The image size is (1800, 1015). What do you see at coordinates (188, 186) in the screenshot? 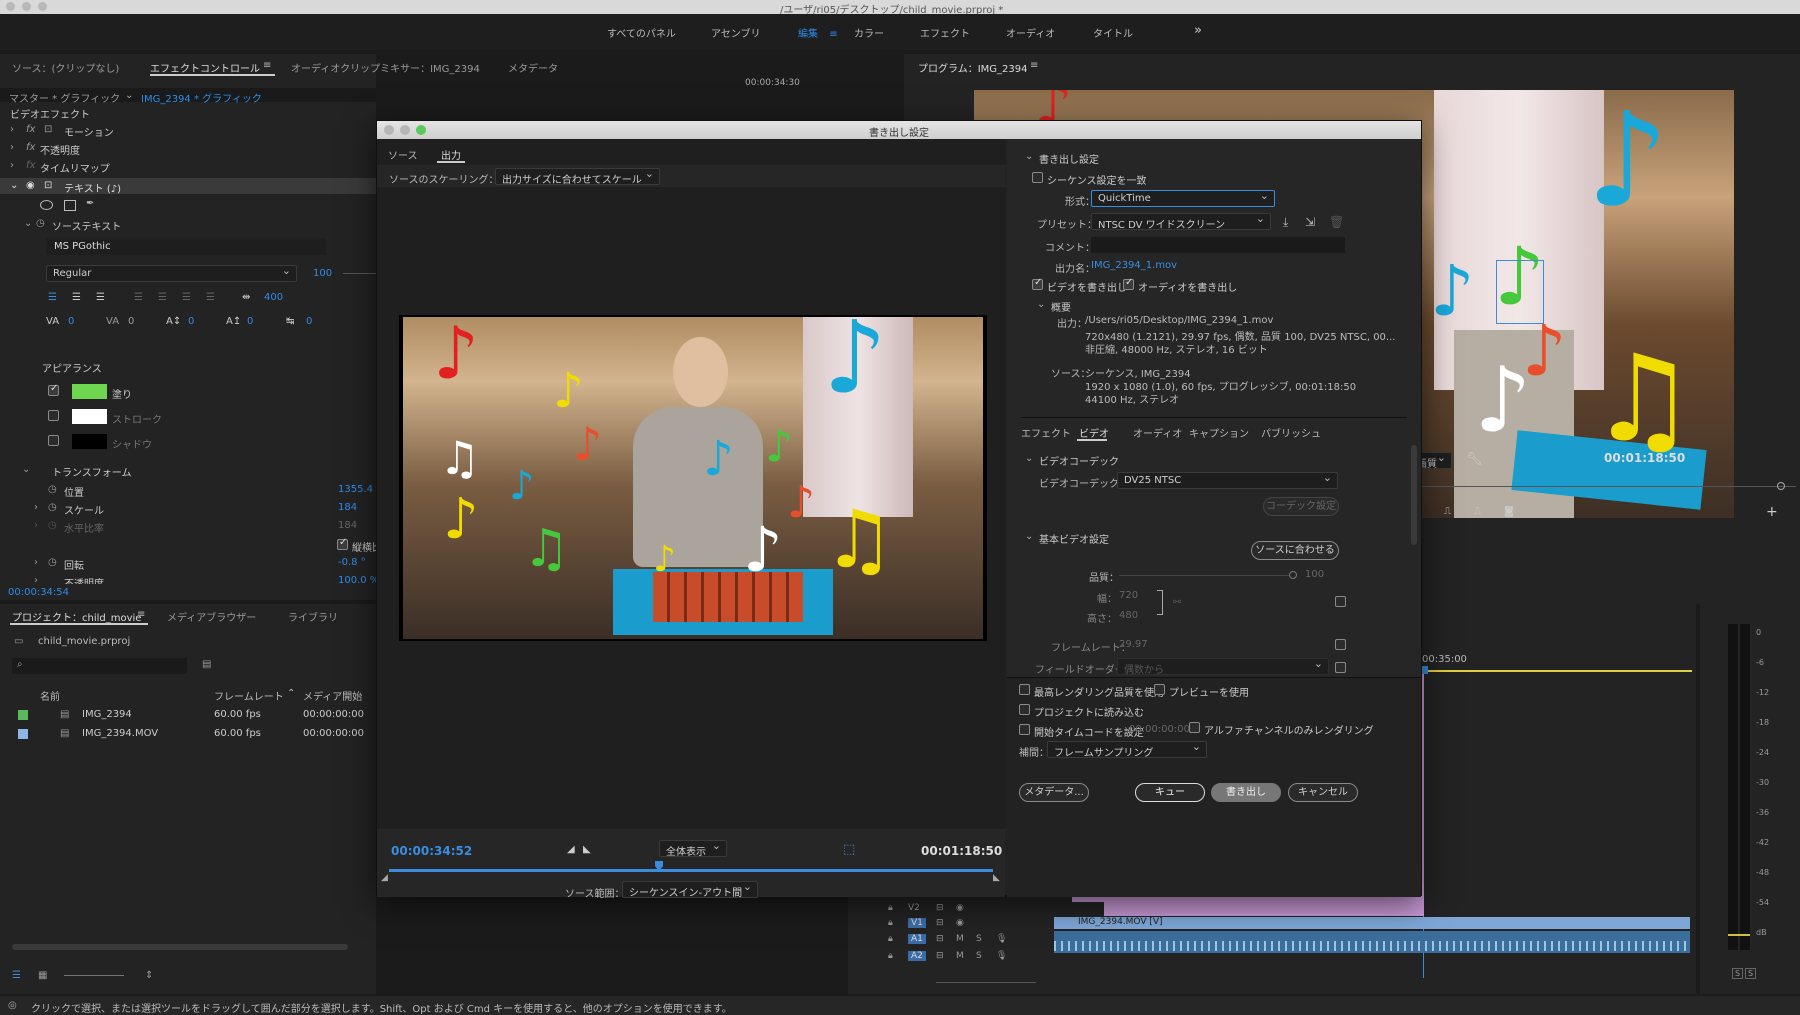
I see `text-layer-row` at bounding box center [188, 186].